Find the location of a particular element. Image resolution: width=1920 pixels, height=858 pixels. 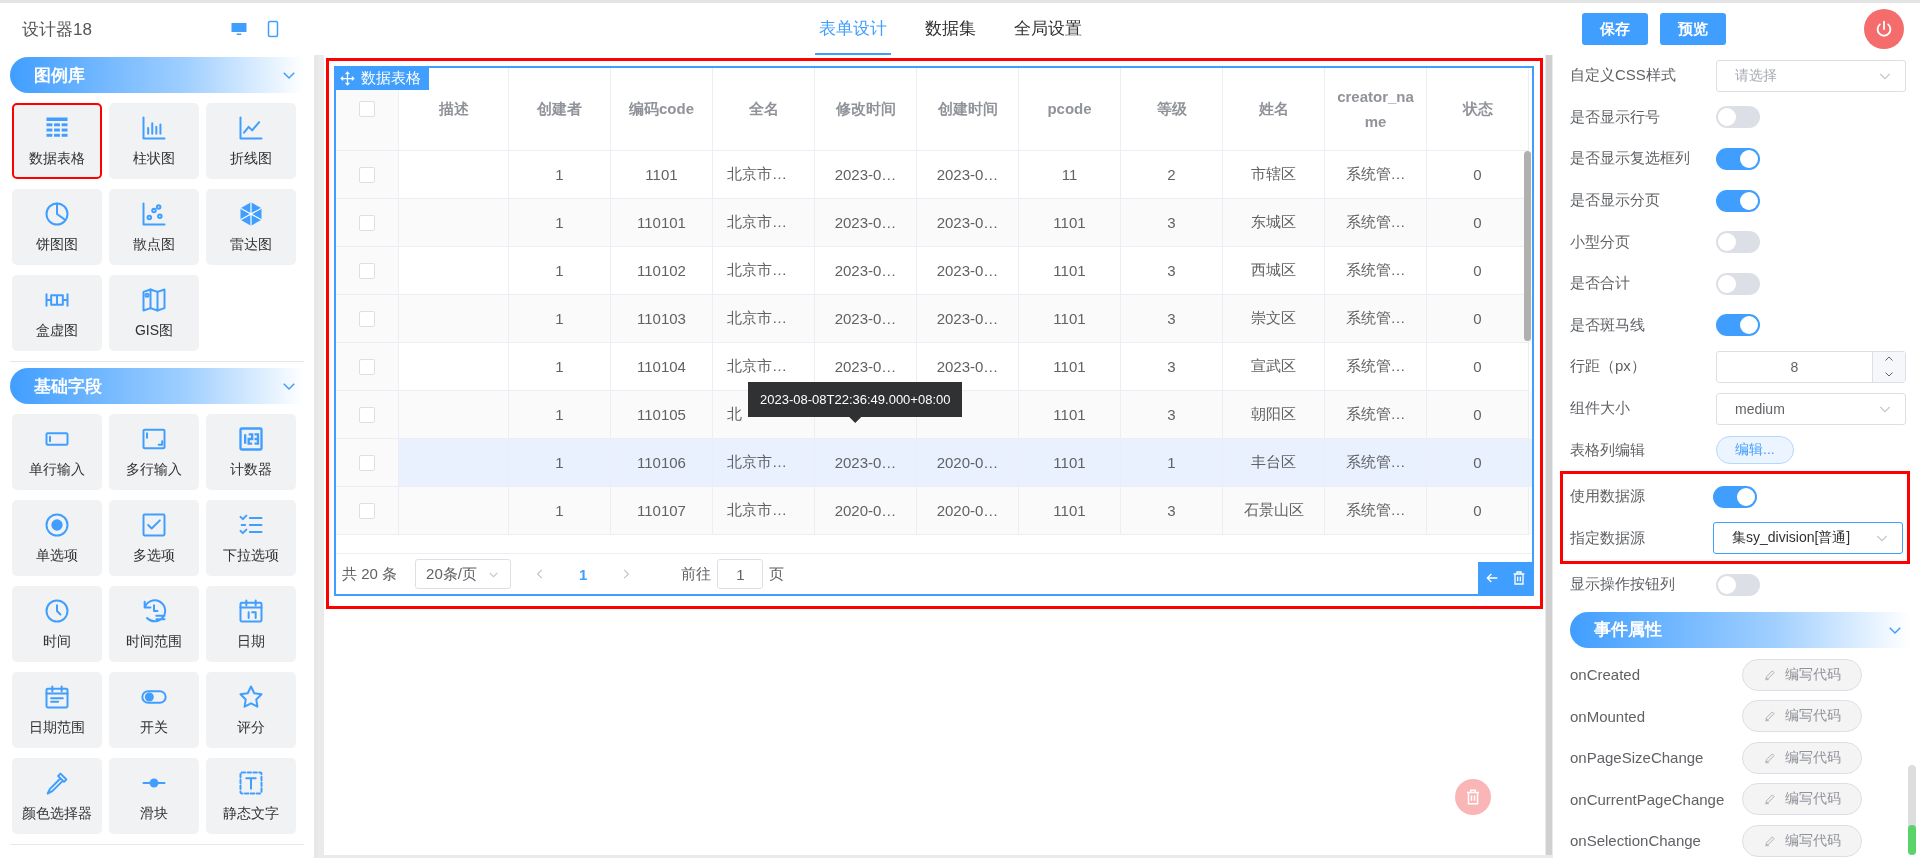

table-cell: 市辖区 is located at coordinates (1273, 174).